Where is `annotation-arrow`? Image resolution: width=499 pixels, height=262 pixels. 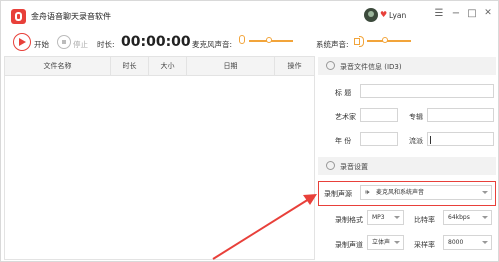
annotation-arrow is located at coordinates (264, 227).